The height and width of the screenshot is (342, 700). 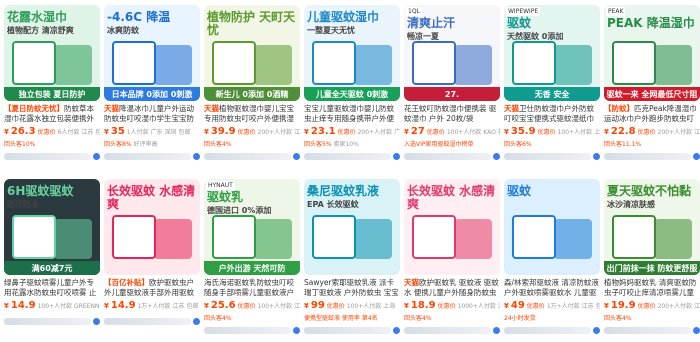 What do you see at coordinates (423, 305) in the screenshot?
I see `product-price: 18.9` at bounding box center [423, 305].